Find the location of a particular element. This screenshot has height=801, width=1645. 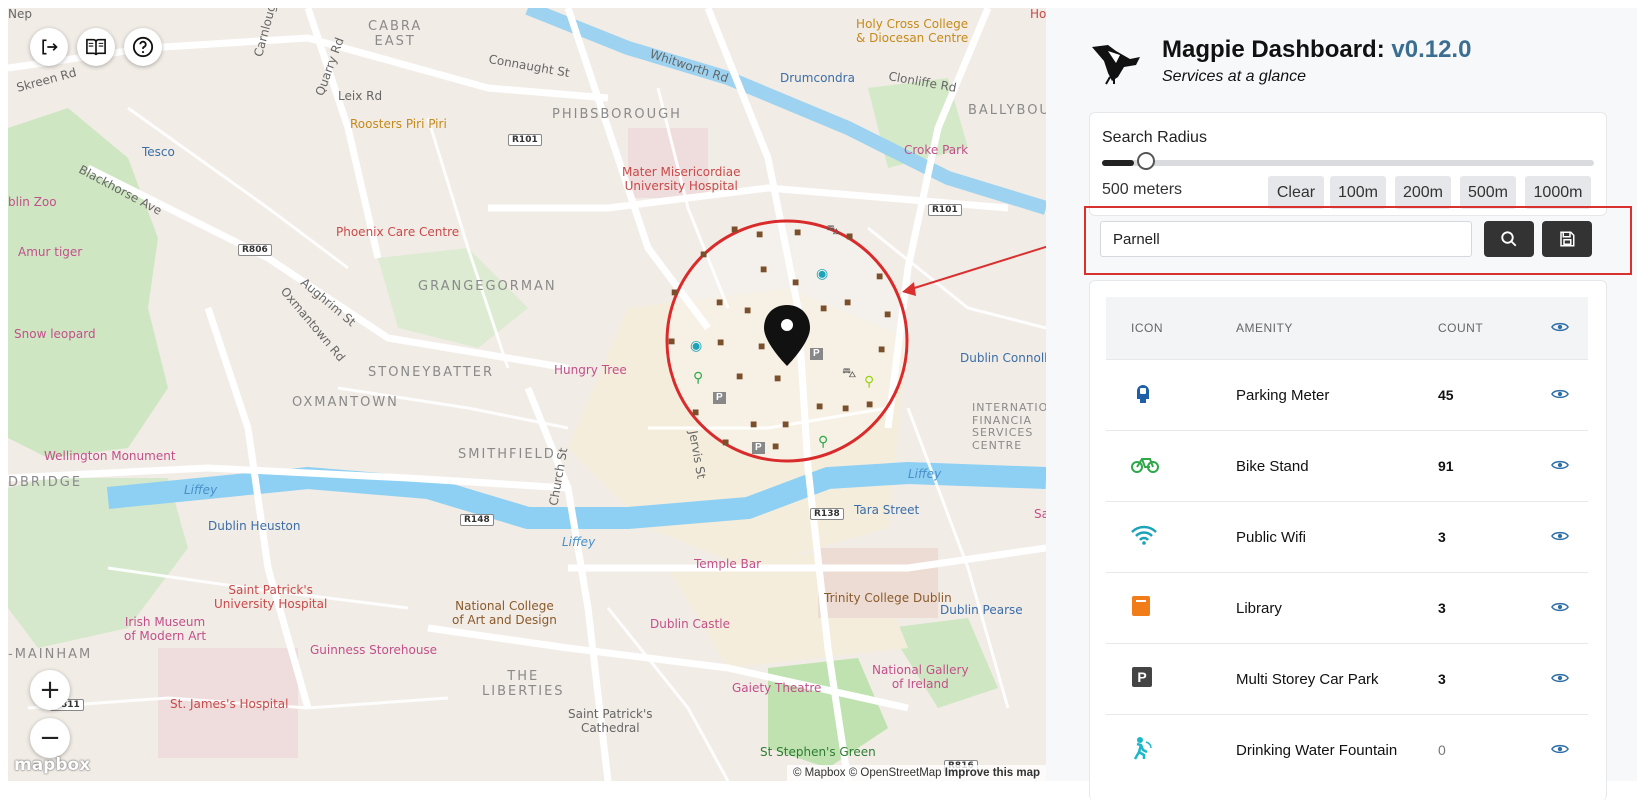

table-row: Bike Stand 91 is located at coordinates (1347, 466).